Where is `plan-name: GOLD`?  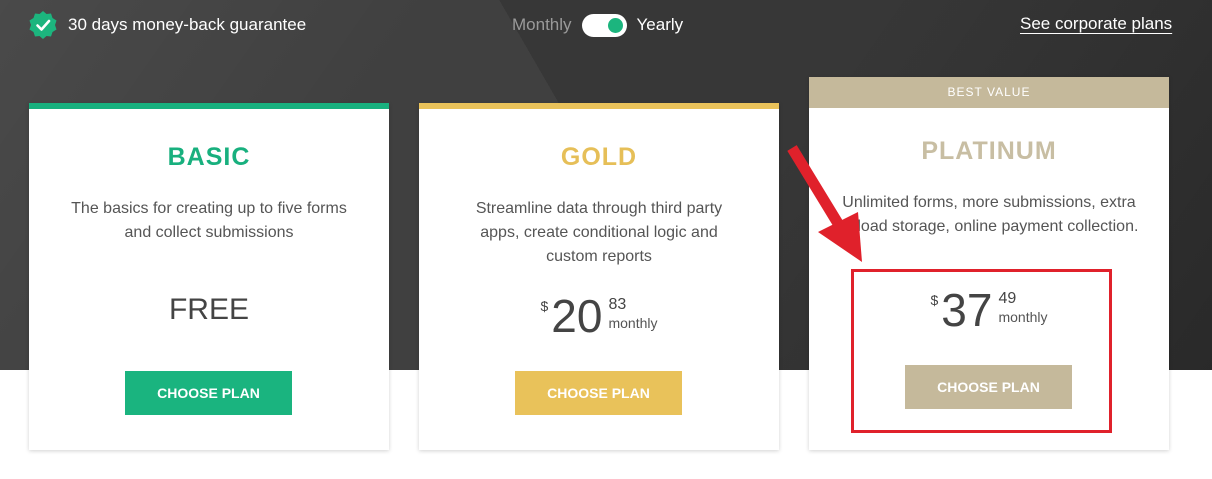
plan-name: GOLD is located at coordinates (599, 157).